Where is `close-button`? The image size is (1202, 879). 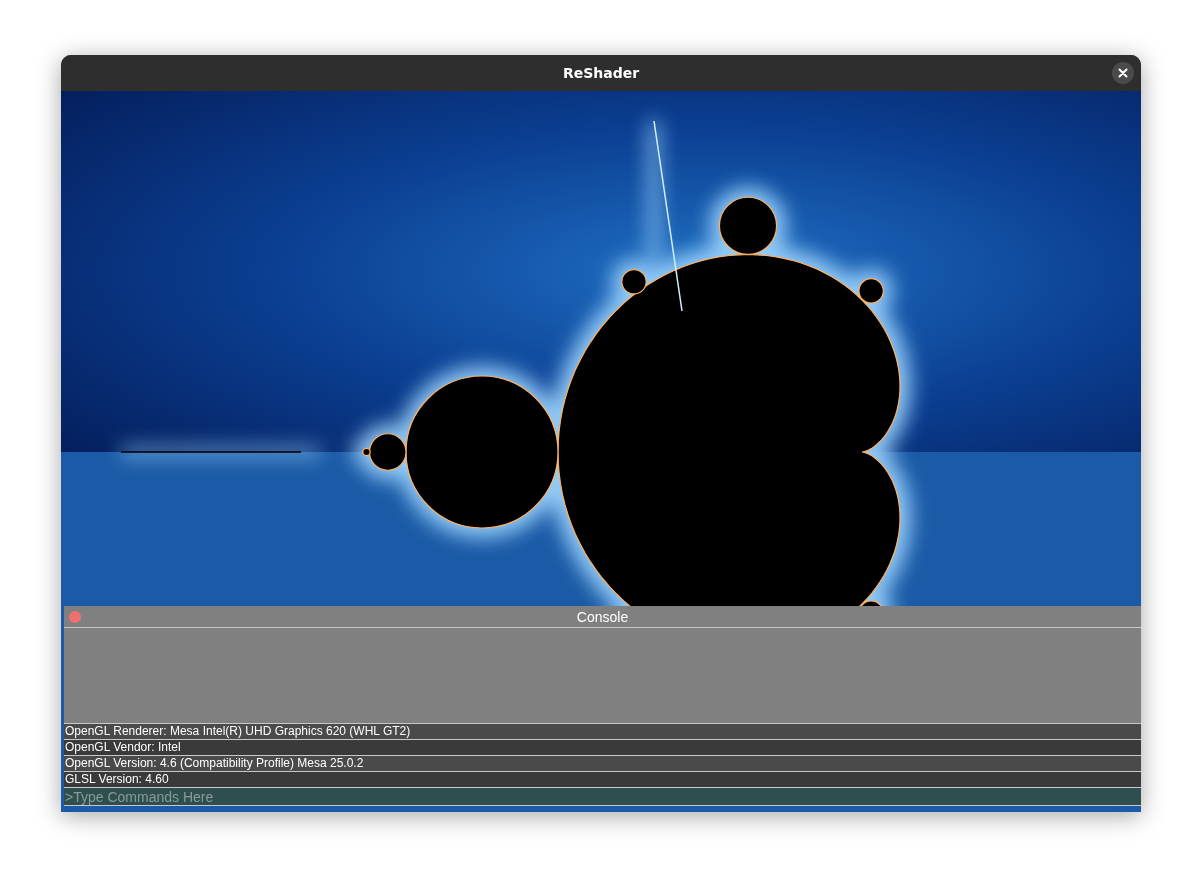
close-button is located at coordinates (1123, 73).